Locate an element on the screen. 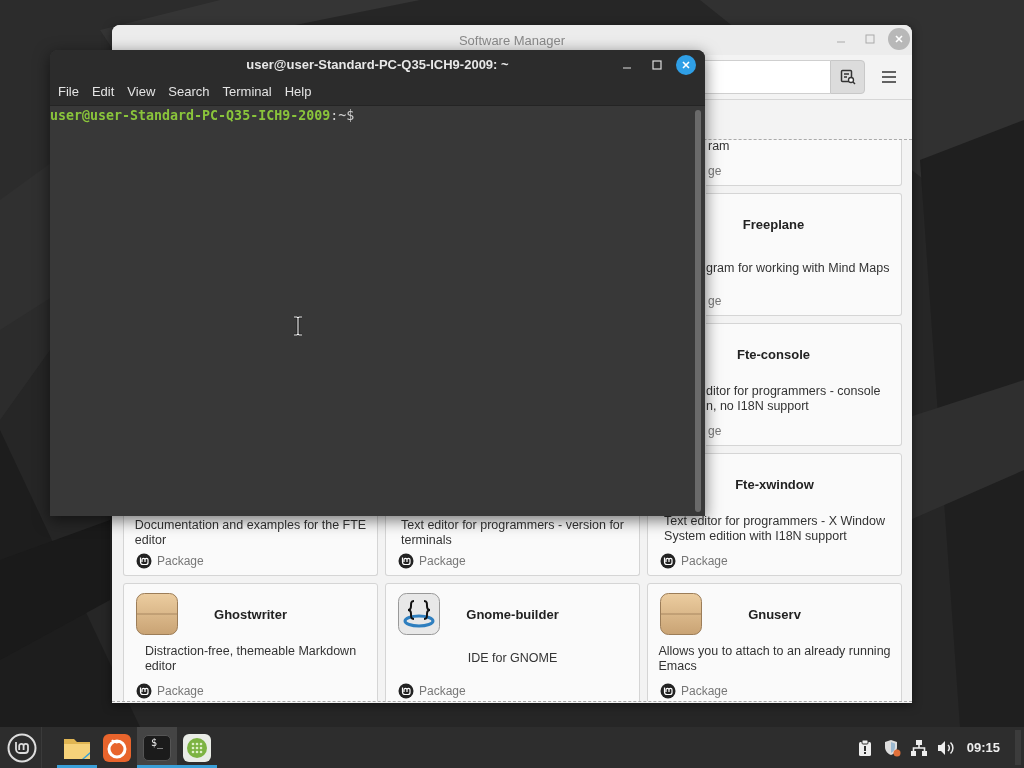  package-name: Gnome-builder is located at coordinates (512, 614).